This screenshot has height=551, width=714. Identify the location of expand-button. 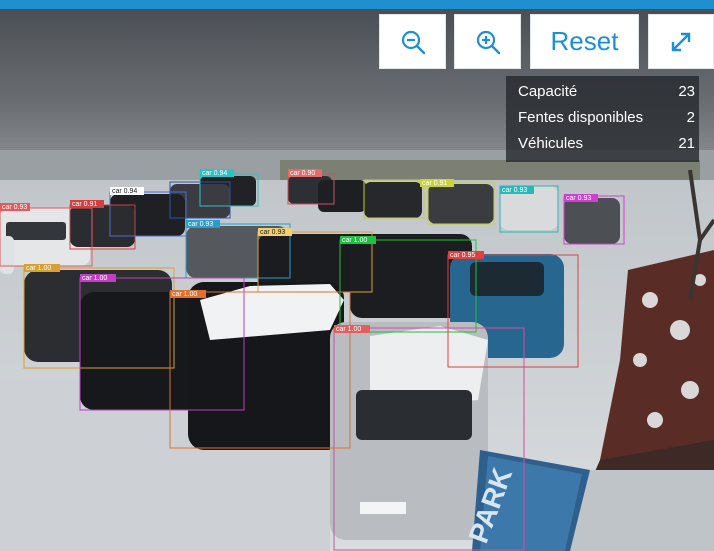
(681, 41).